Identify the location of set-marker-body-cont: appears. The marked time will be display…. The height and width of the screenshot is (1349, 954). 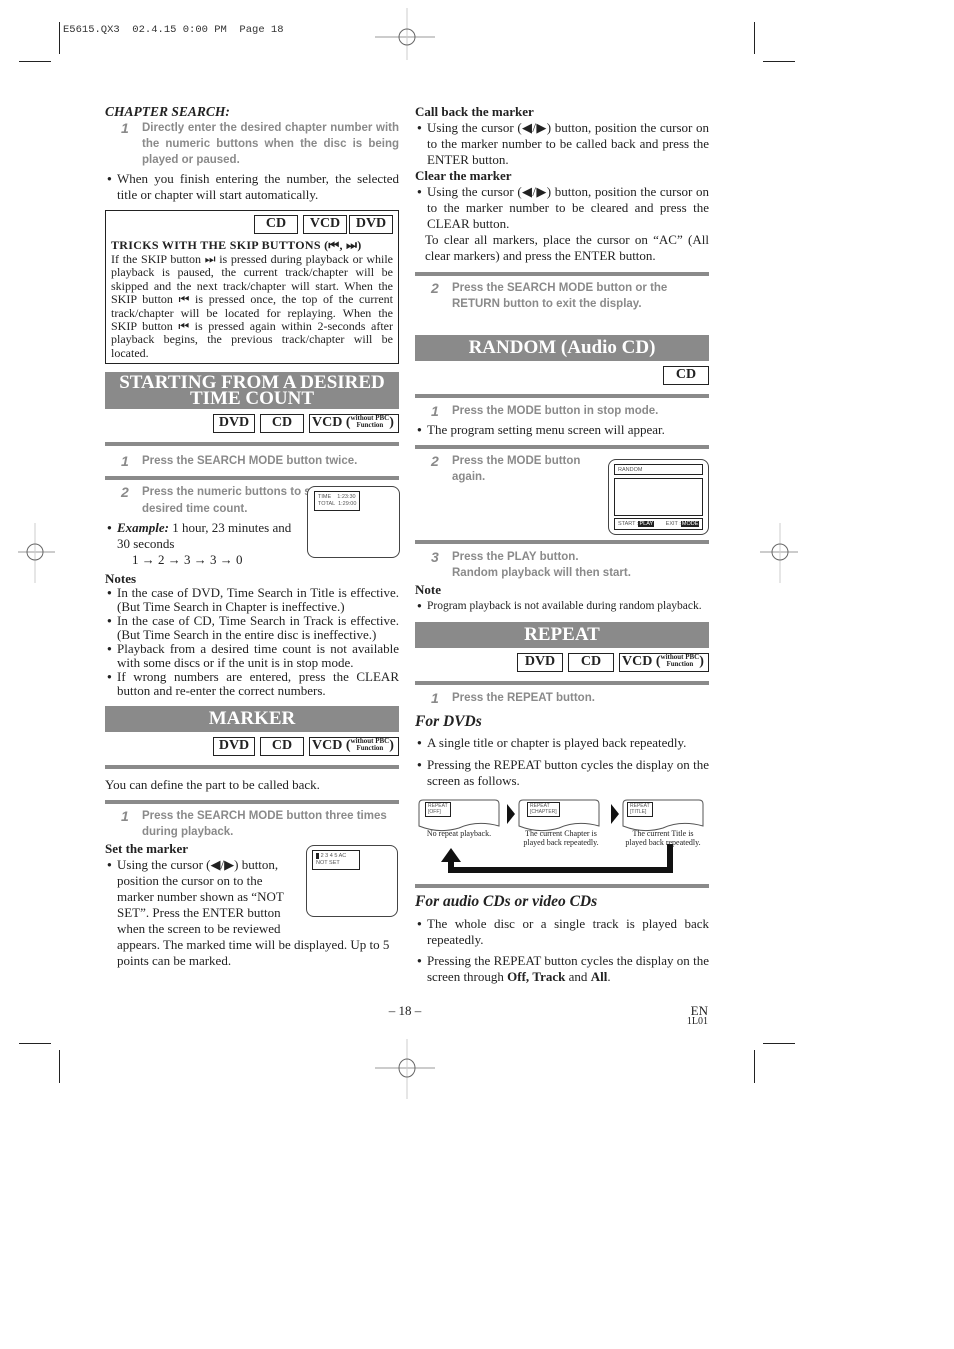
(253, 953).